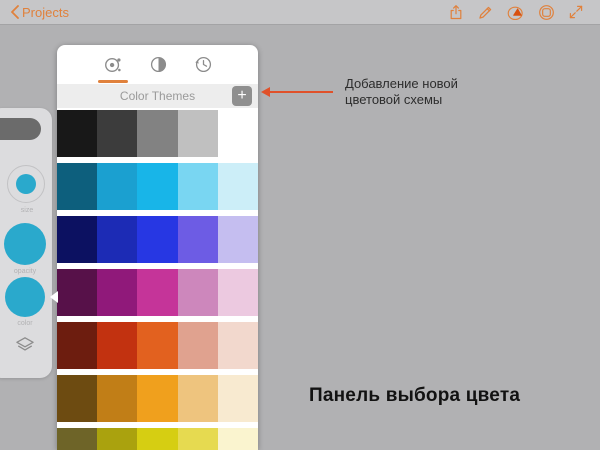 Image resolution: width=600 pixels, height=450 pixels. I want to click on tab-contrast, so click(158, 64).